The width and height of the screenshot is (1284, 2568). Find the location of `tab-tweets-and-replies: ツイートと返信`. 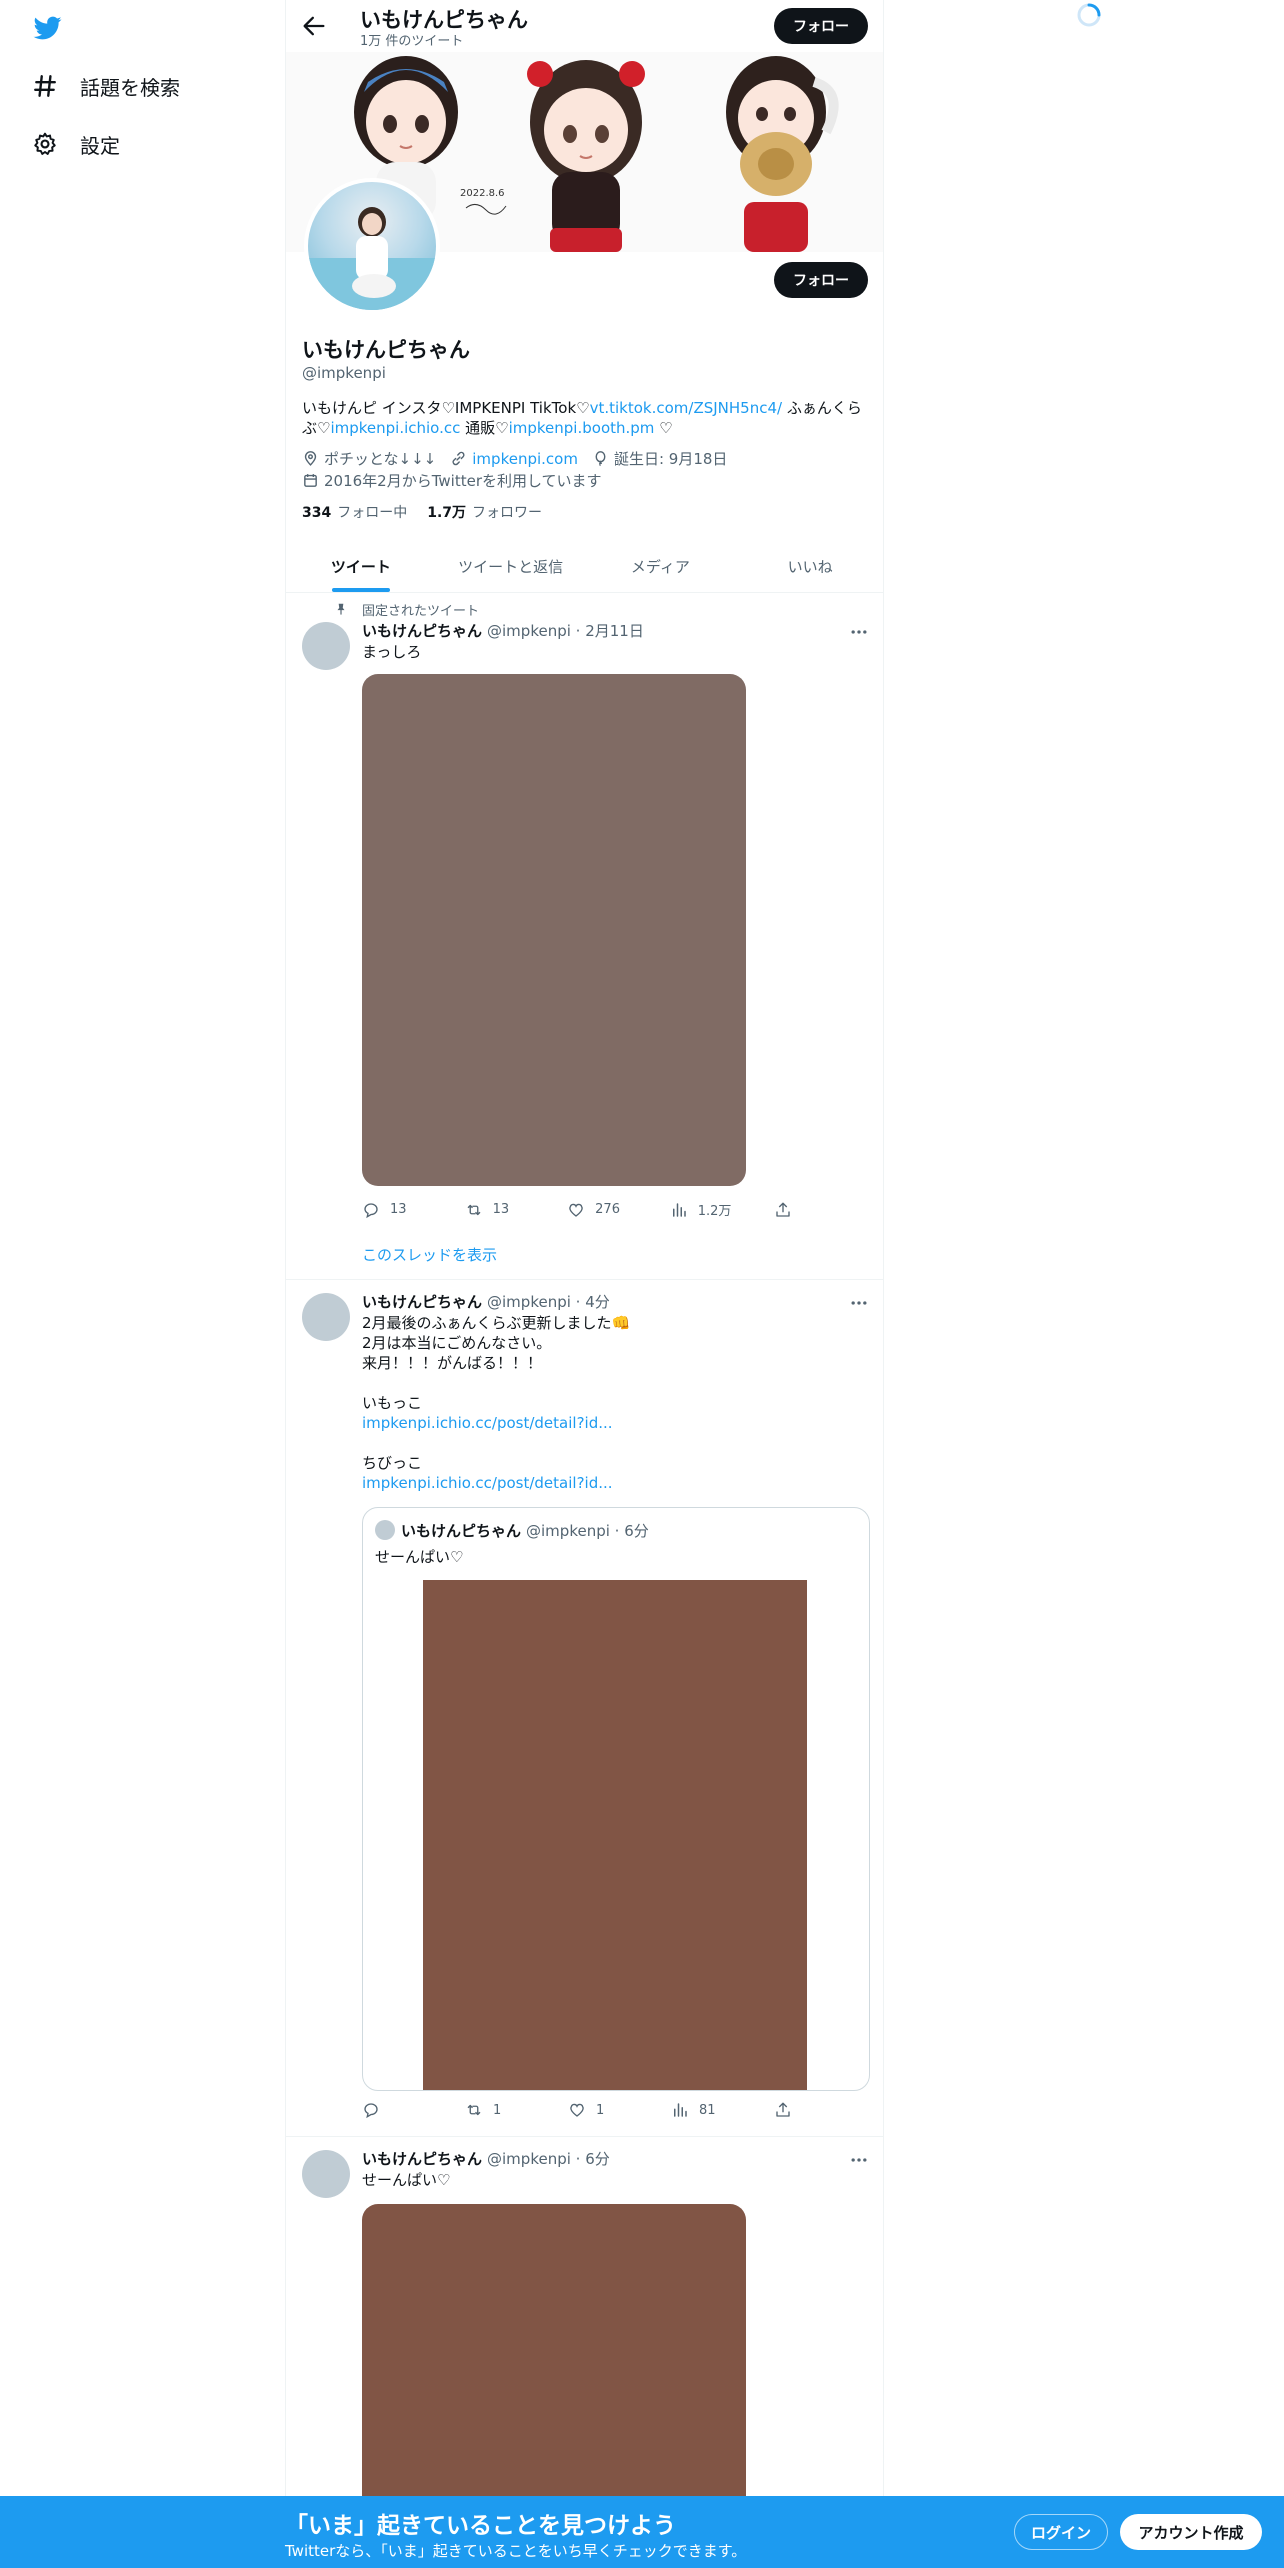

tab-tweets-and-replies: ツイートと返信 is located at coordinates (511, 566).